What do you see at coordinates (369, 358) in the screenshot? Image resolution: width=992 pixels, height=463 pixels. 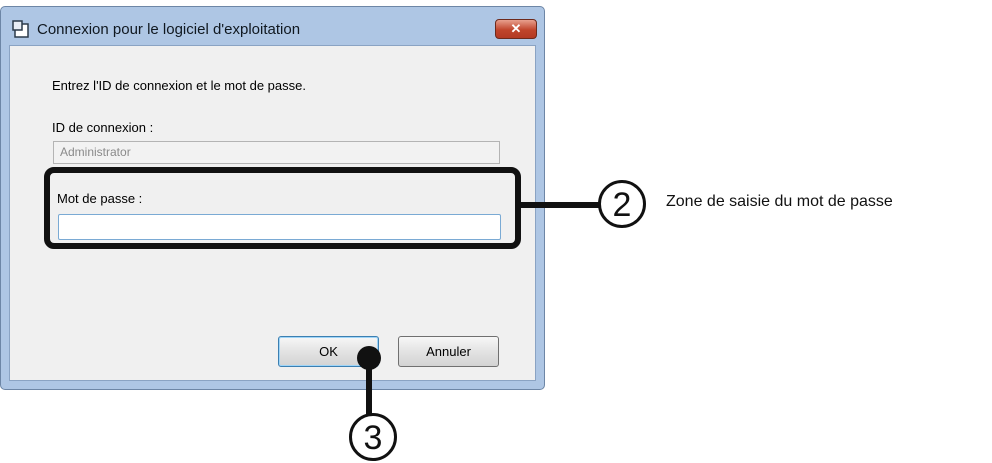 I see `callout-3-pointer-dot` at bounding box center [369, 358].